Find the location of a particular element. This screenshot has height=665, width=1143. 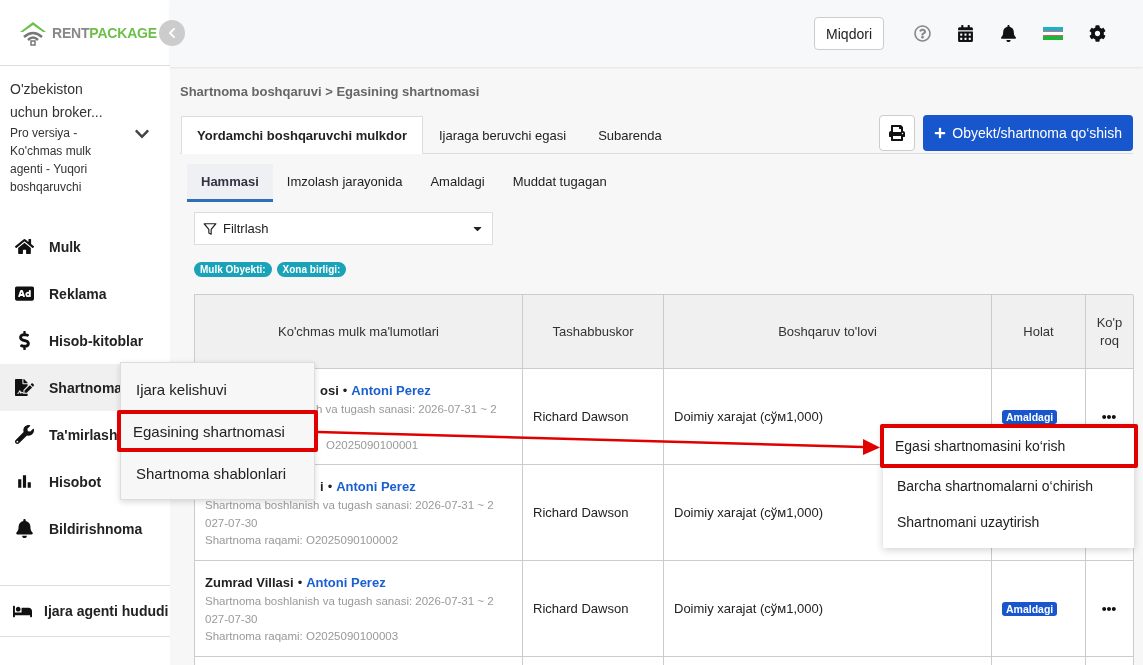

logo-text: PACKAGE is located at coordinates (123, 32).